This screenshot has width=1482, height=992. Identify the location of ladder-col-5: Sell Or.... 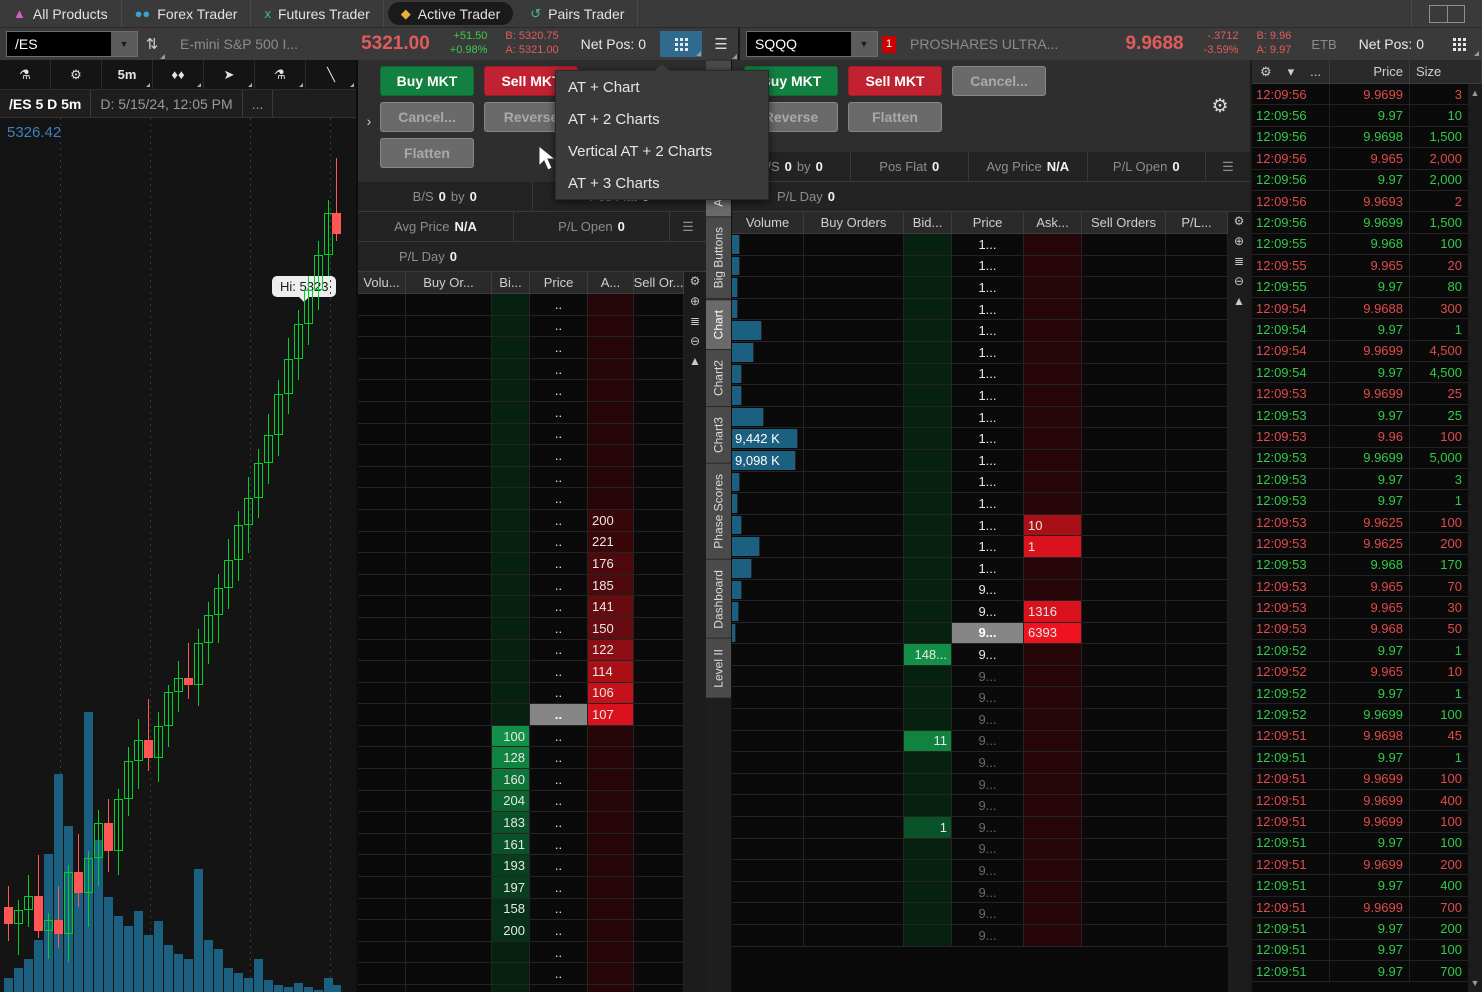
(659, 282).